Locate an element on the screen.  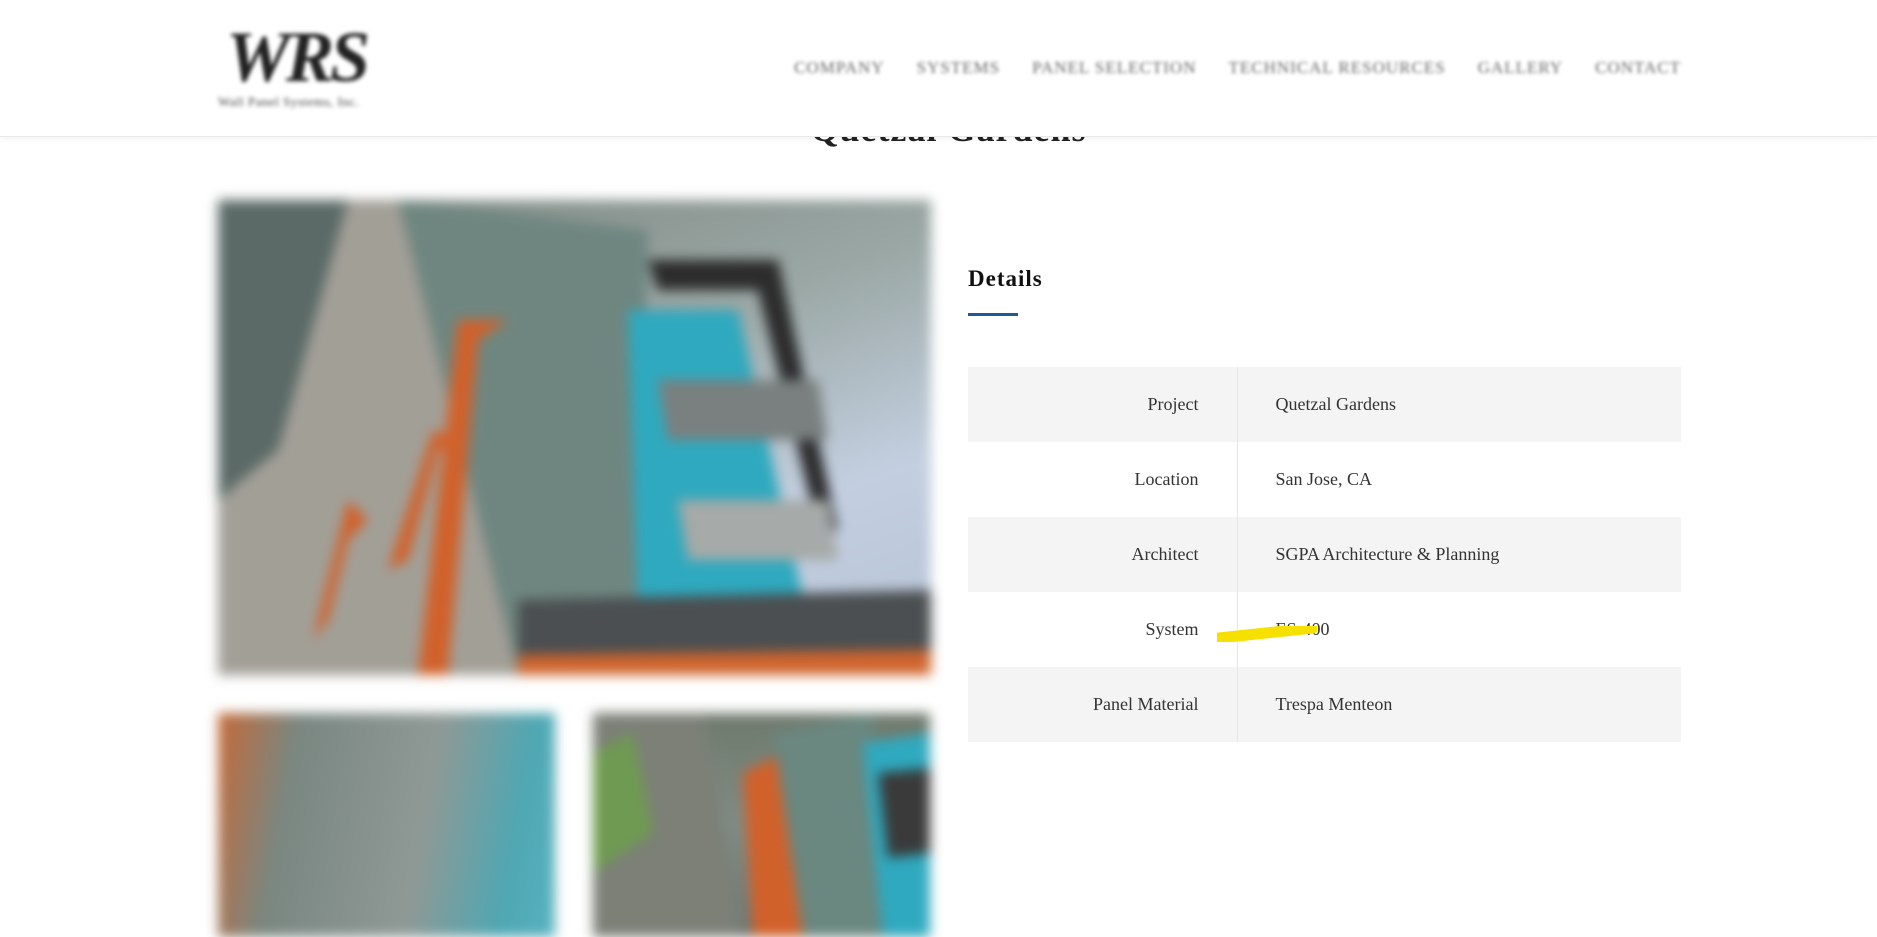
details-row-architect: Architect SGPA Architecture & Planning is located at coordinates (1324, 554).